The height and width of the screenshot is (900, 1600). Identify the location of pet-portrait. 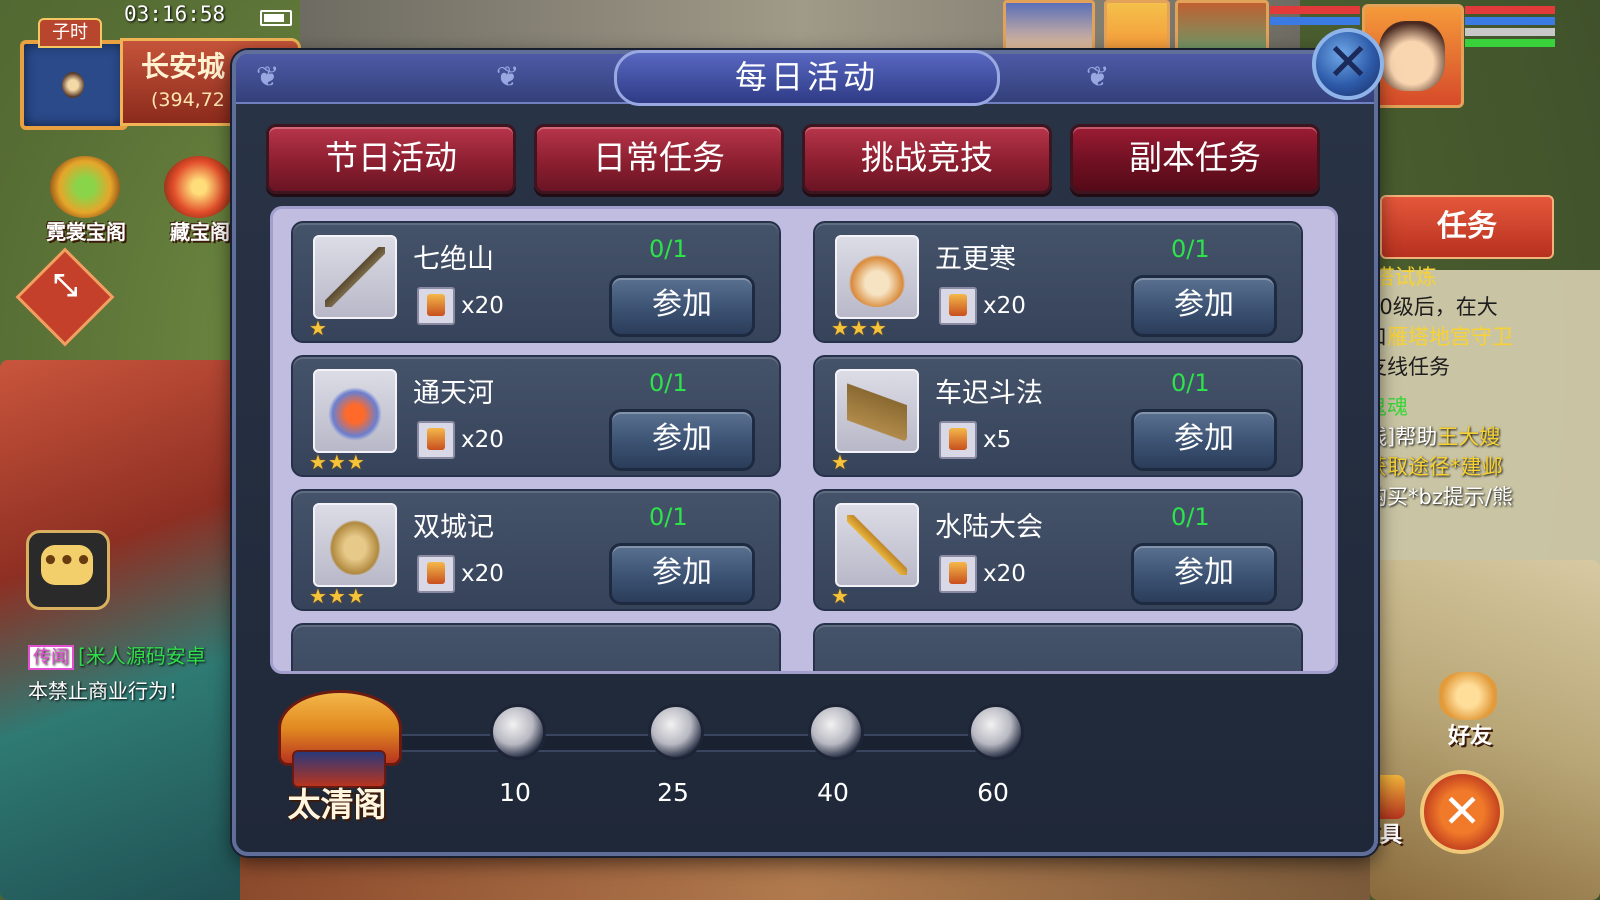
(1137, 27).